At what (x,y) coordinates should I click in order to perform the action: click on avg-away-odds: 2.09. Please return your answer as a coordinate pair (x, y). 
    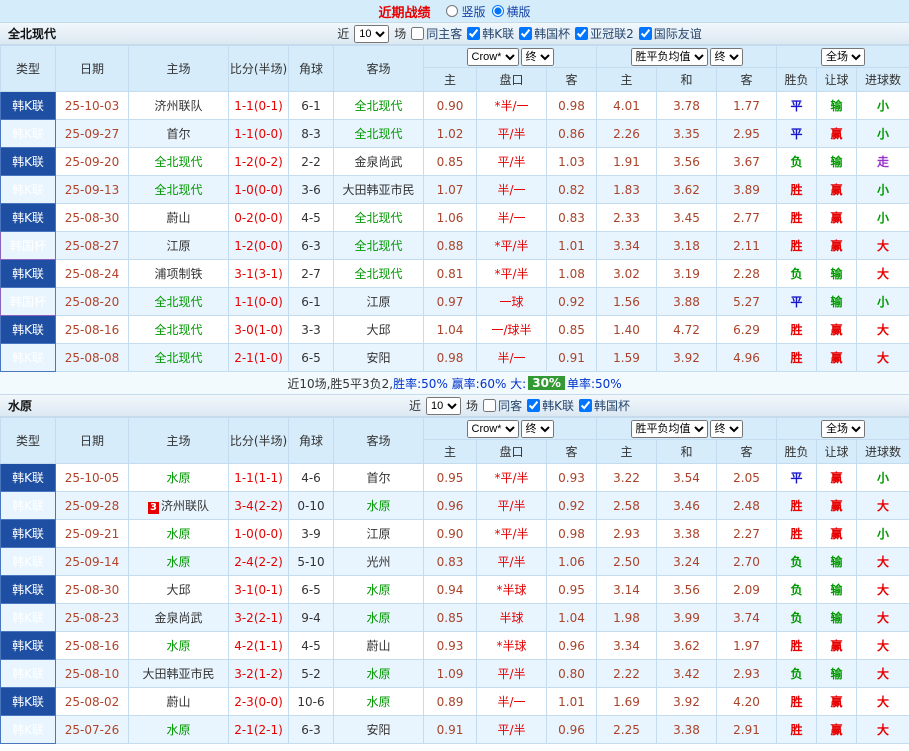
    Looking at the image, I should click on (746, 589).